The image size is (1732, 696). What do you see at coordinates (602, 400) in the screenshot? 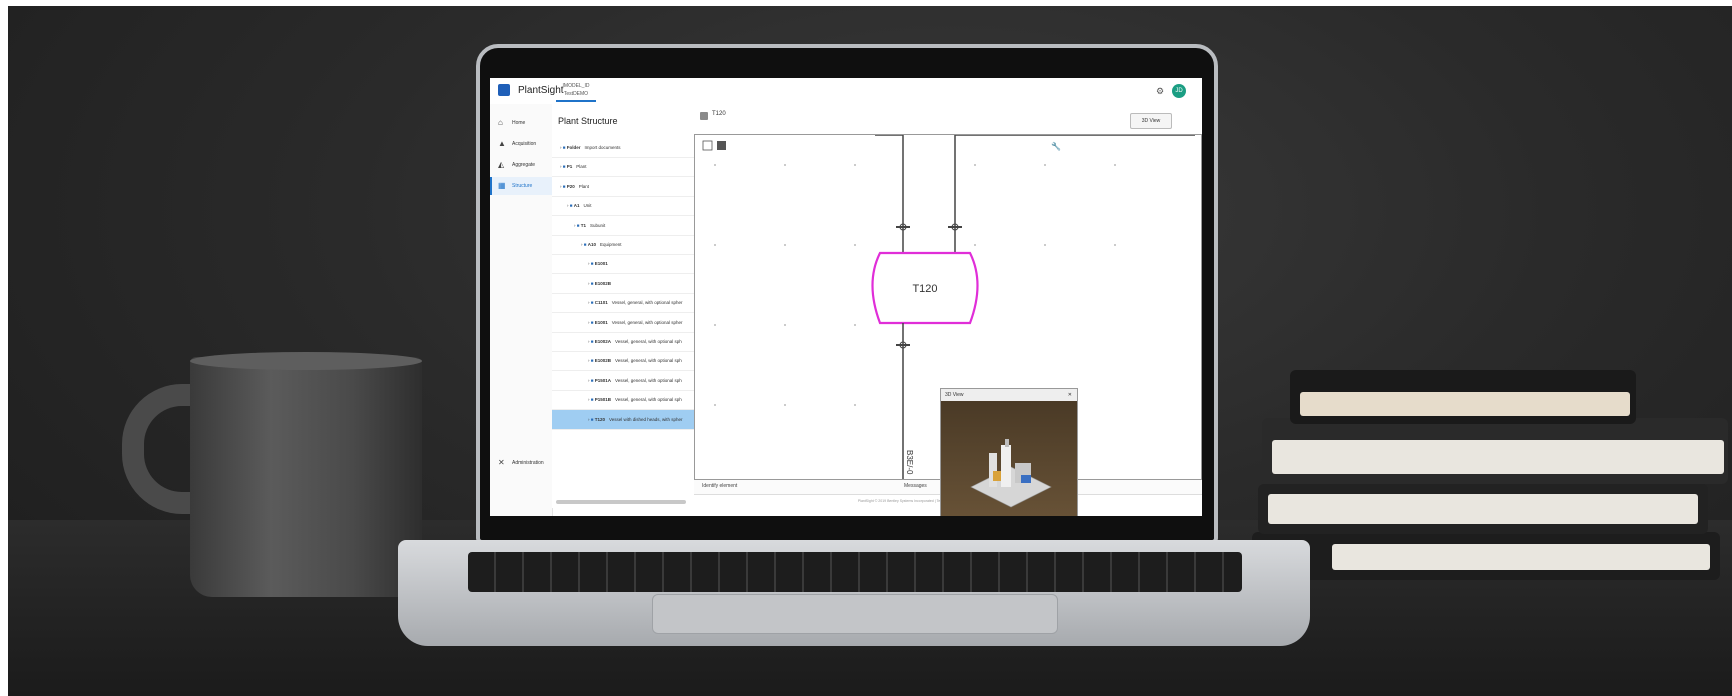
I see `tree-row-code: P1501B` at bounding box center [602, 400].